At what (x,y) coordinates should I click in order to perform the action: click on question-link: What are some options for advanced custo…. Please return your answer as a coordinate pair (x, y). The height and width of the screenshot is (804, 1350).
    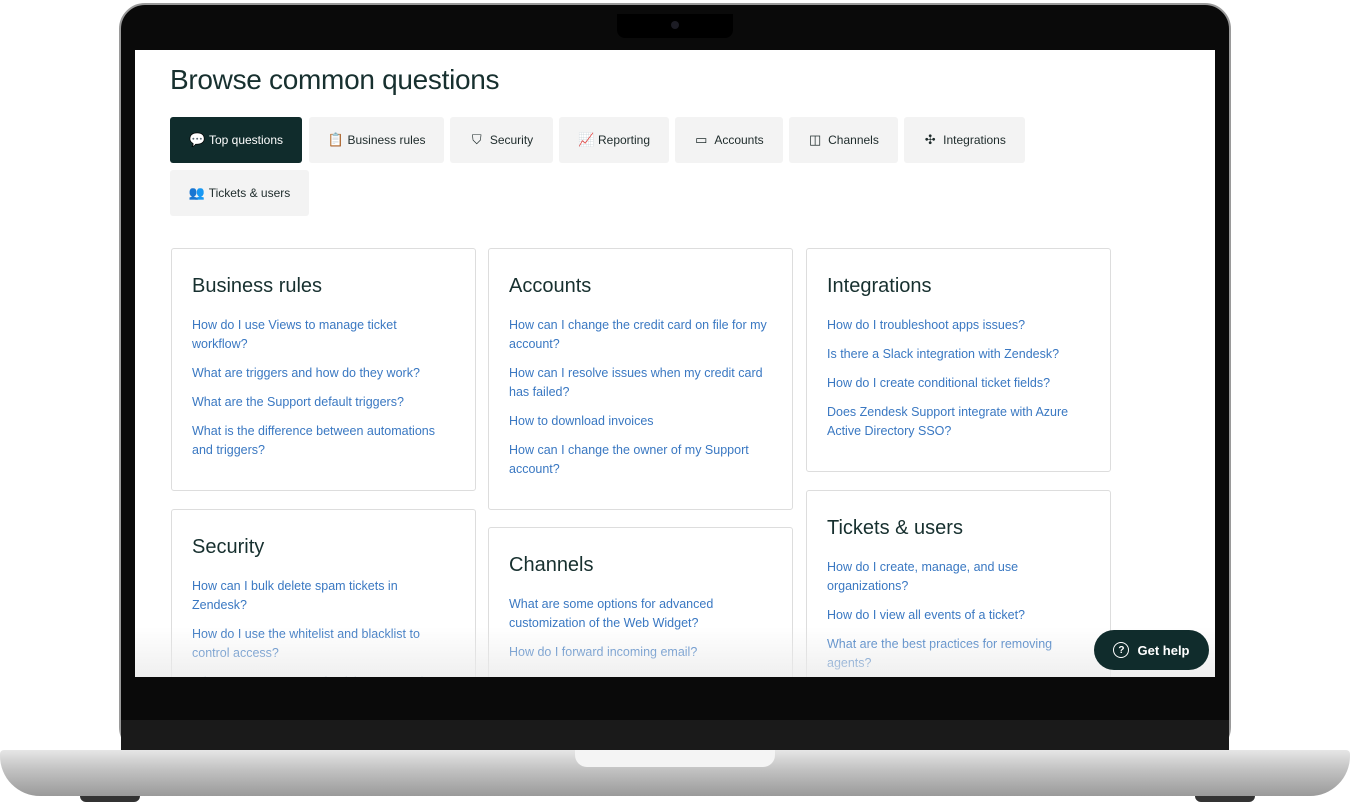
    Looking at the image, I should click on (640, 614).